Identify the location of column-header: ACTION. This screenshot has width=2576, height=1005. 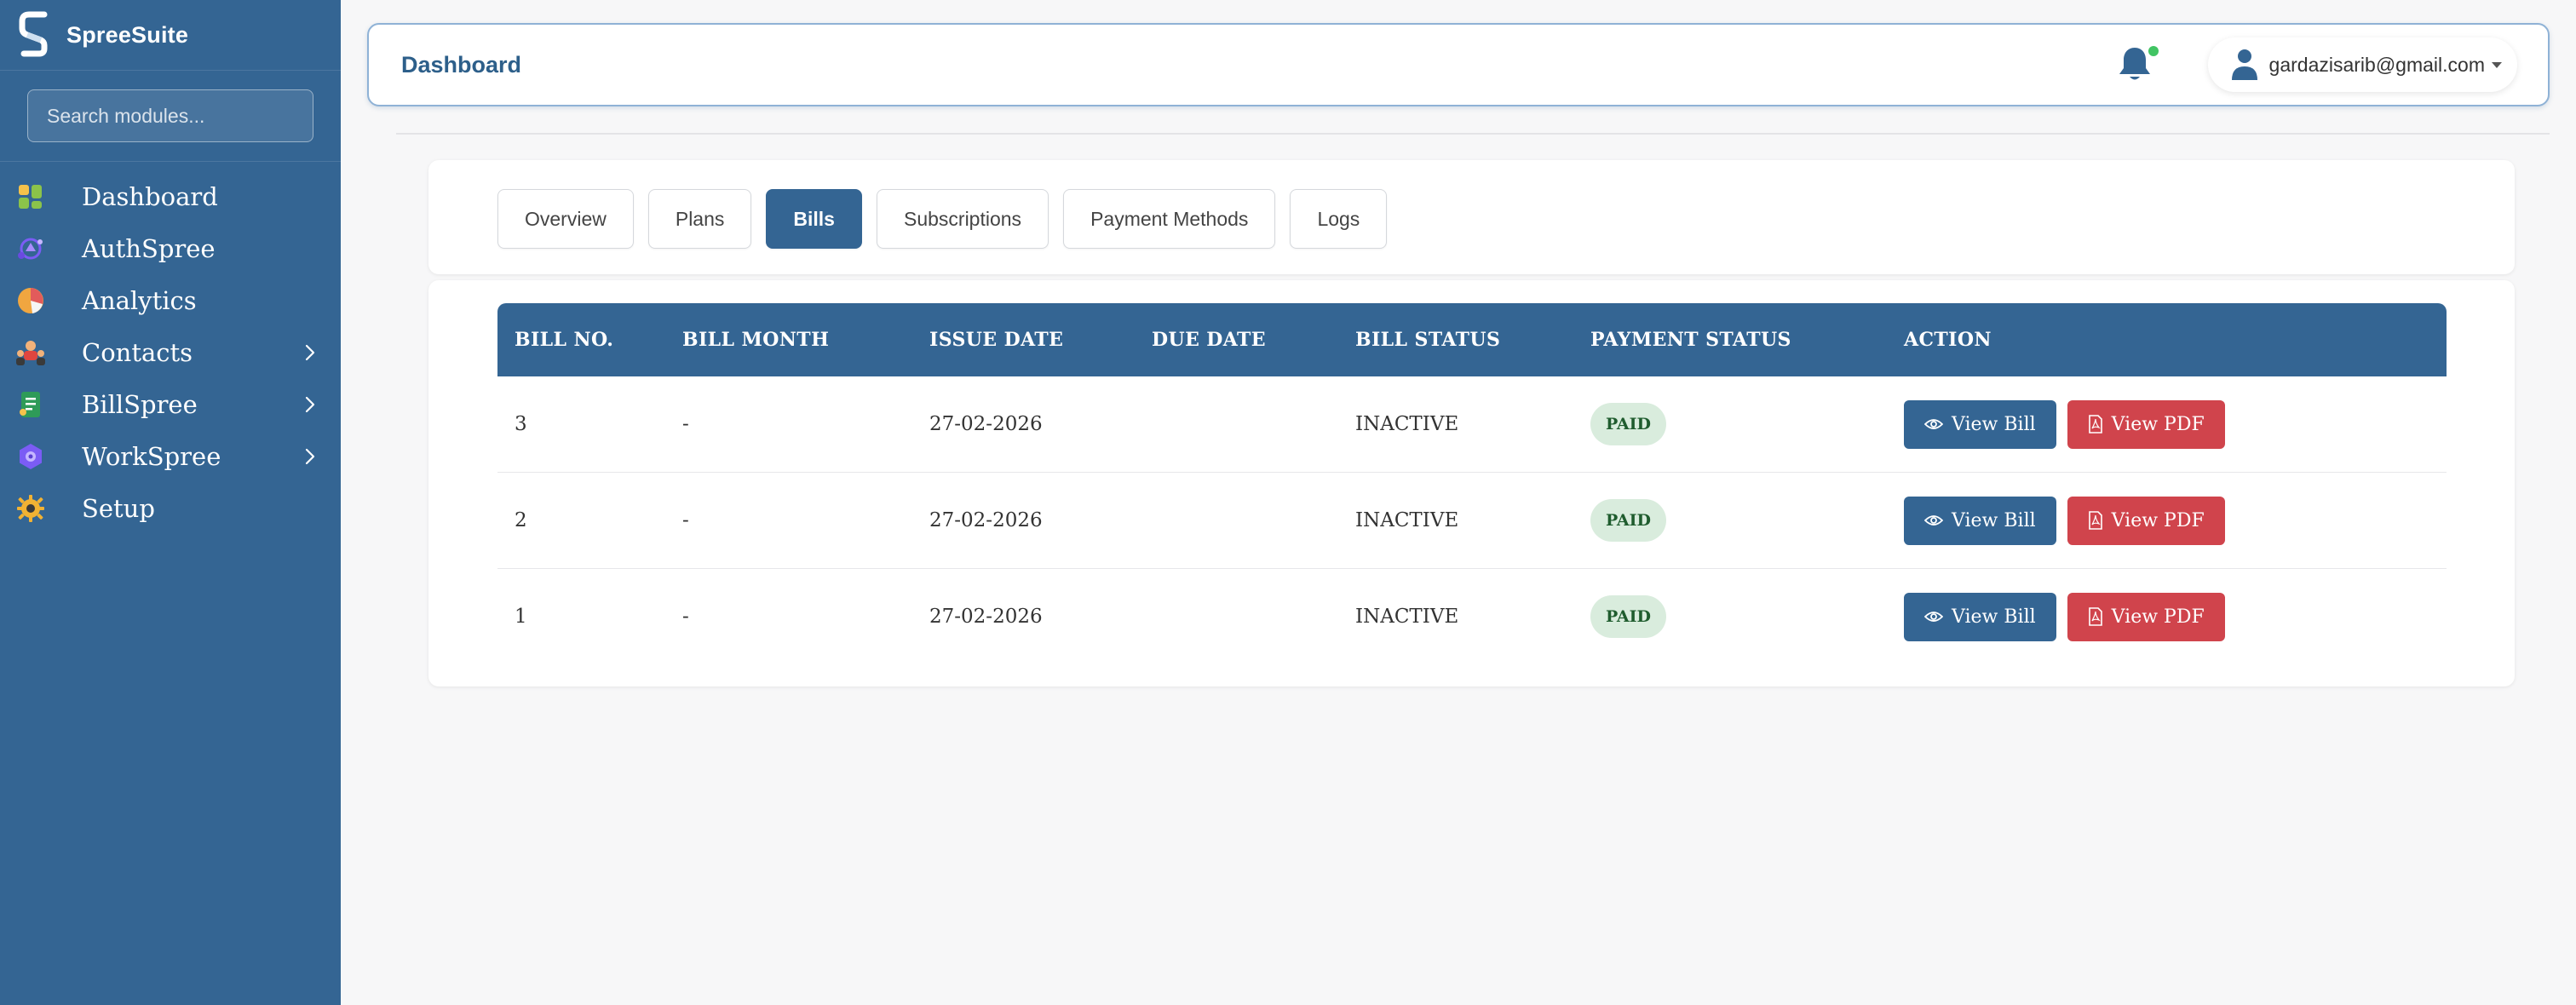
(1948, 340).